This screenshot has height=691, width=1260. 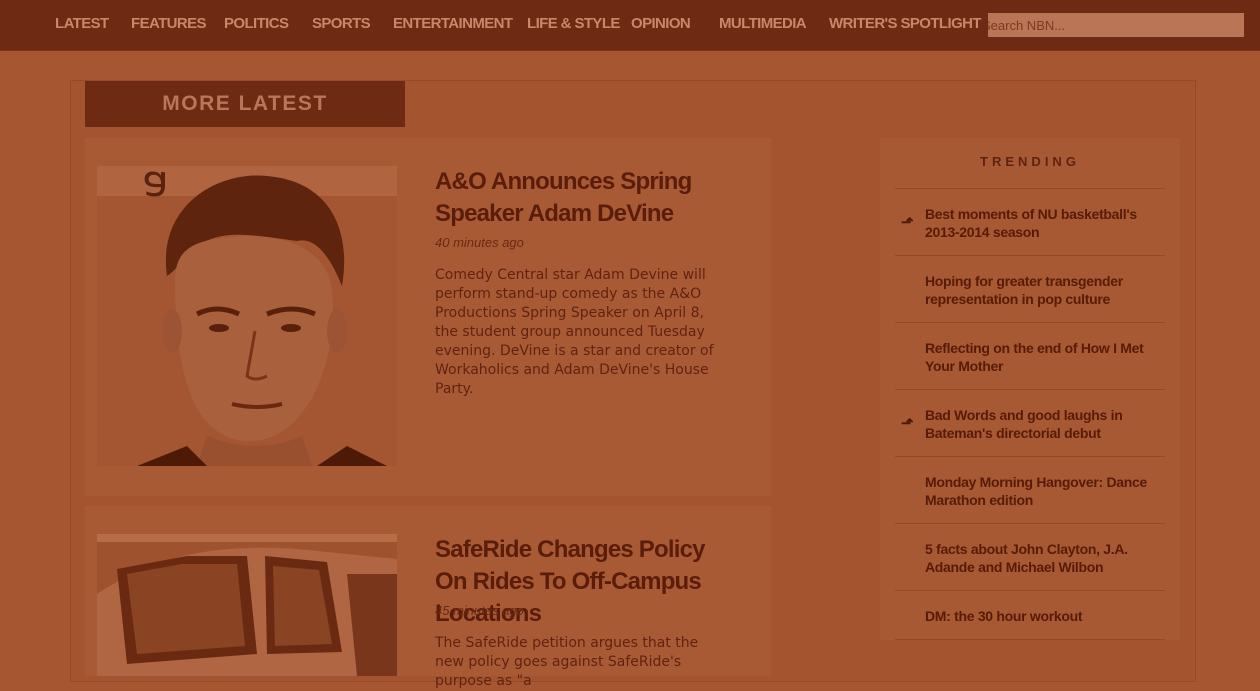 What do you see at coordinates (585, 198) in the screenshot?
I see `article-headline: A&O Announces Spring Speaker Adam DeVine` at bounding box center [585, 198].